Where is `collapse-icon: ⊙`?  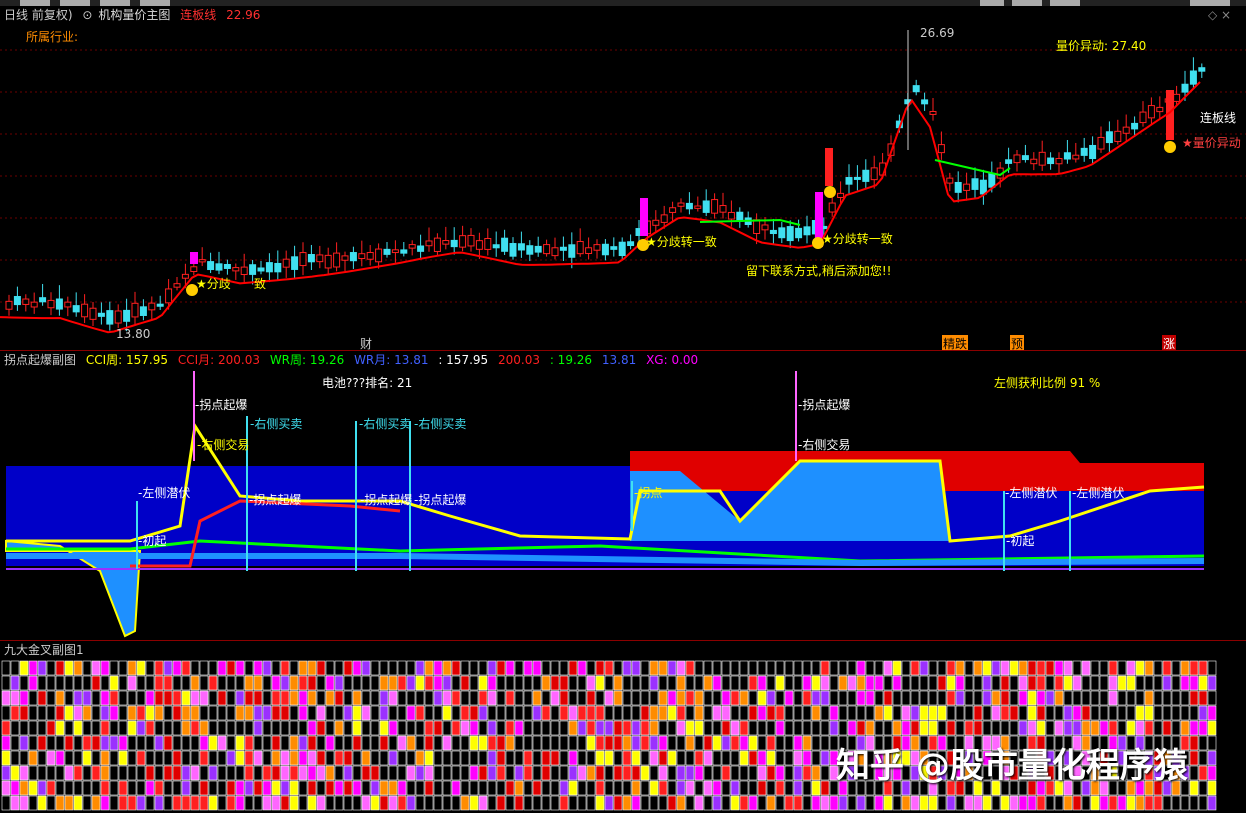 collapse-icon: ⊙ is located at coordinates (87, 15).